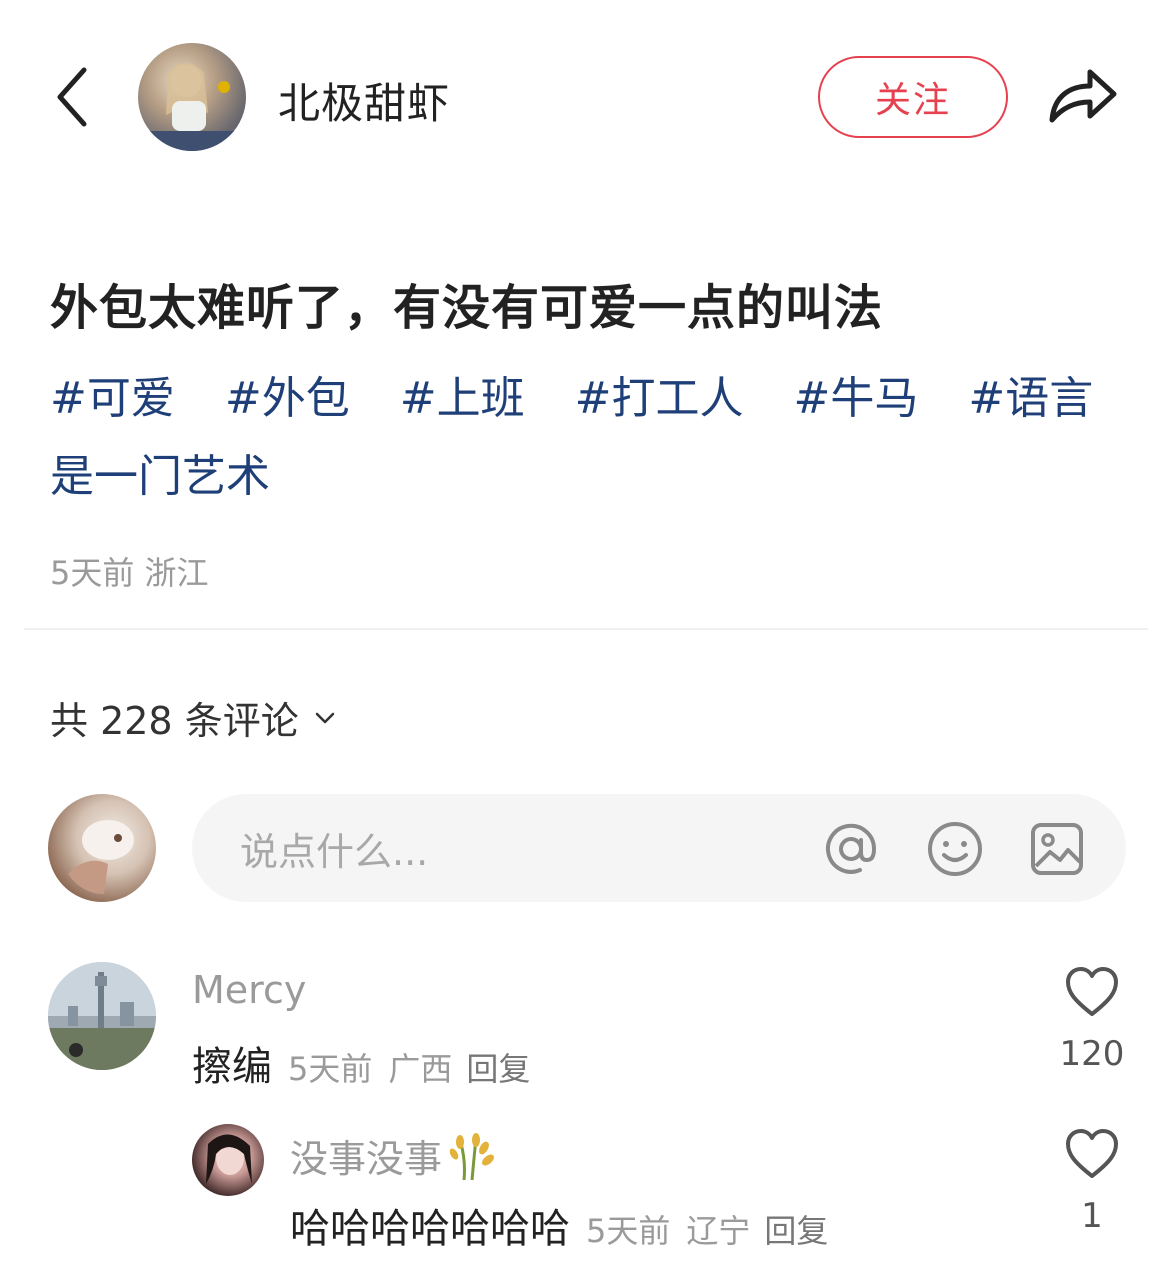 Image resolution: width=1170 pixels, height=1265 pixels. I want to click on my-avatar-image, so click(101, 857).